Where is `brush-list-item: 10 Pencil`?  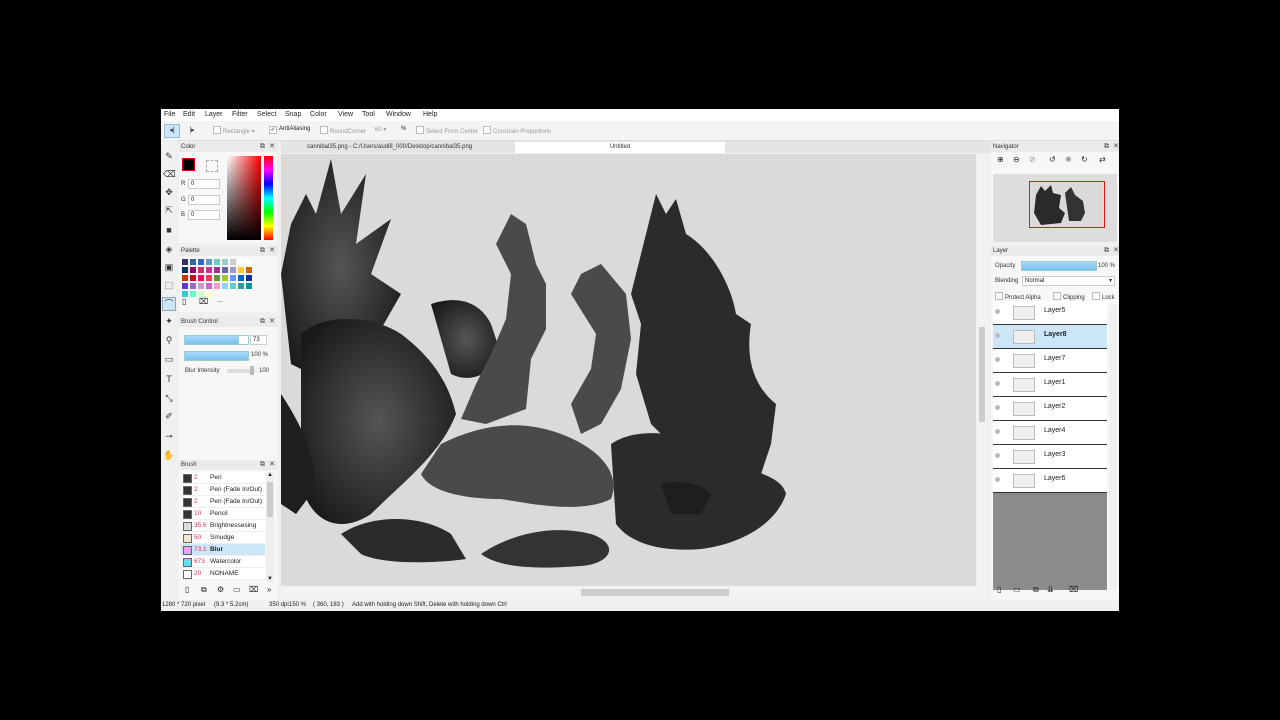
brush-list-item: 10 Pencil is located at coordinates (223, 514).